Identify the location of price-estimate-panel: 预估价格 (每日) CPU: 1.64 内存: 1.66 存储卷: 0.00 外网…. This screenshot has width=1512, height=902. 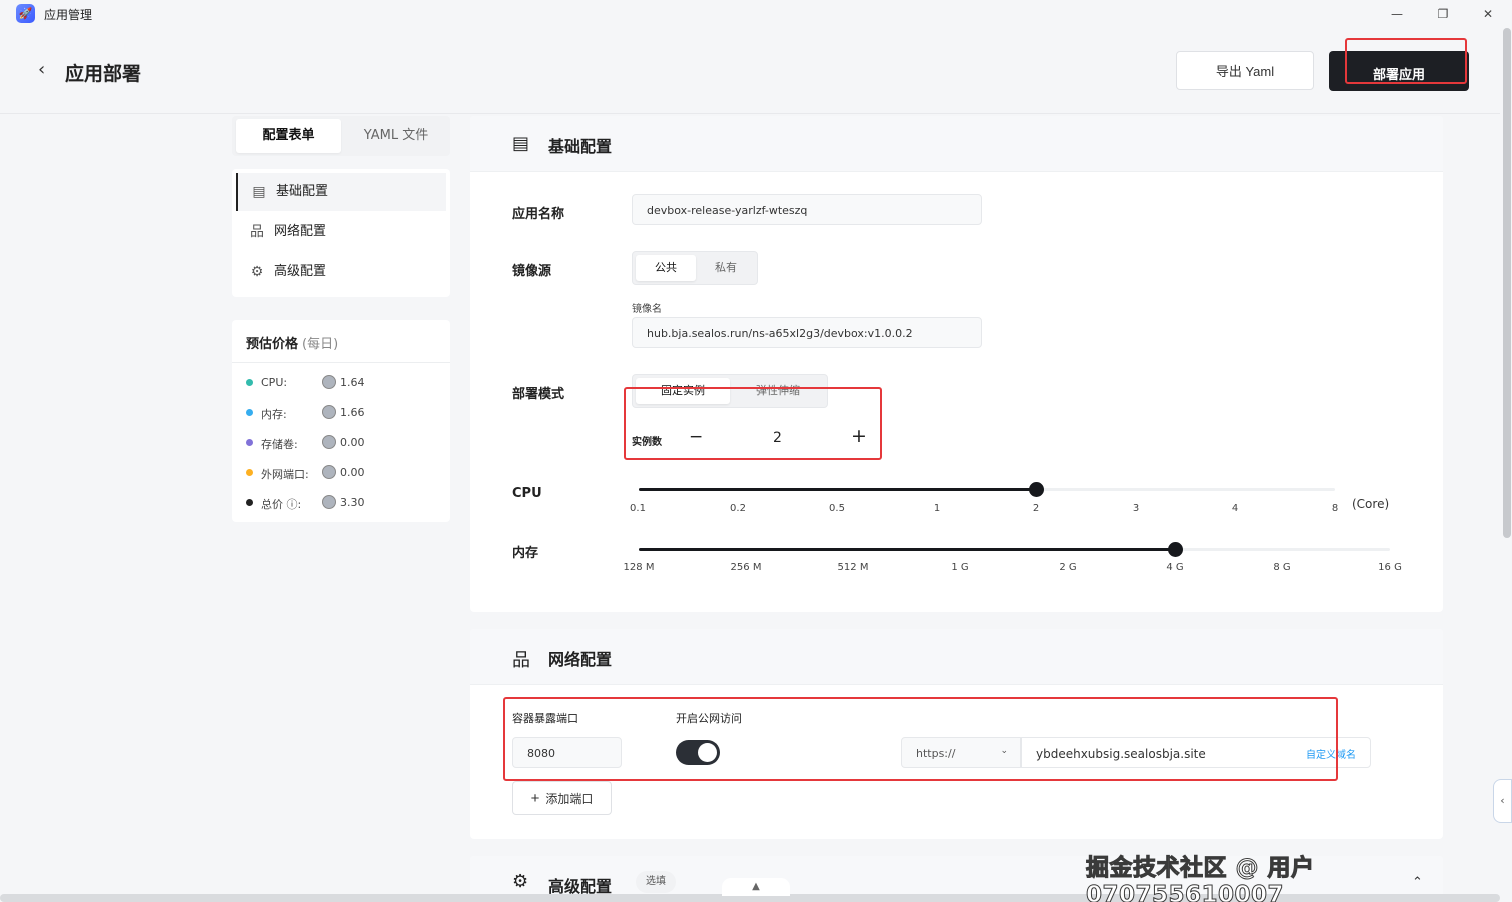
(341, 421).